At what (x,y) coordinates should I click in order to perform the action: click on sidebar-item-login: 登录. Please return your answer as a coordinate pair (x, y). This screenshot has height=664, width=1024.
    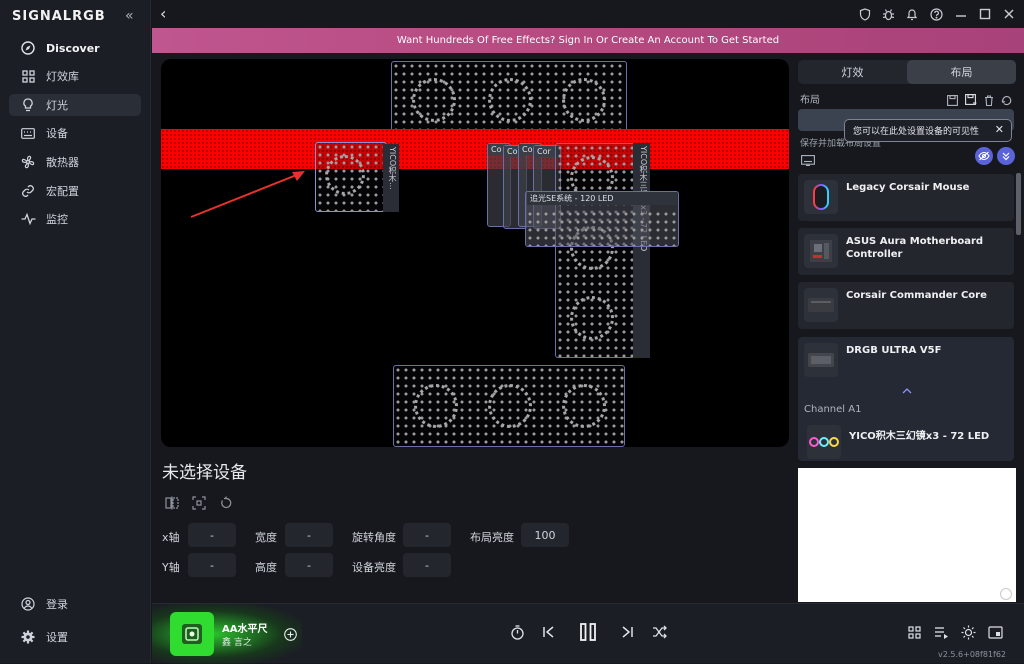
    Looking at the image, I should click on (75, 604).